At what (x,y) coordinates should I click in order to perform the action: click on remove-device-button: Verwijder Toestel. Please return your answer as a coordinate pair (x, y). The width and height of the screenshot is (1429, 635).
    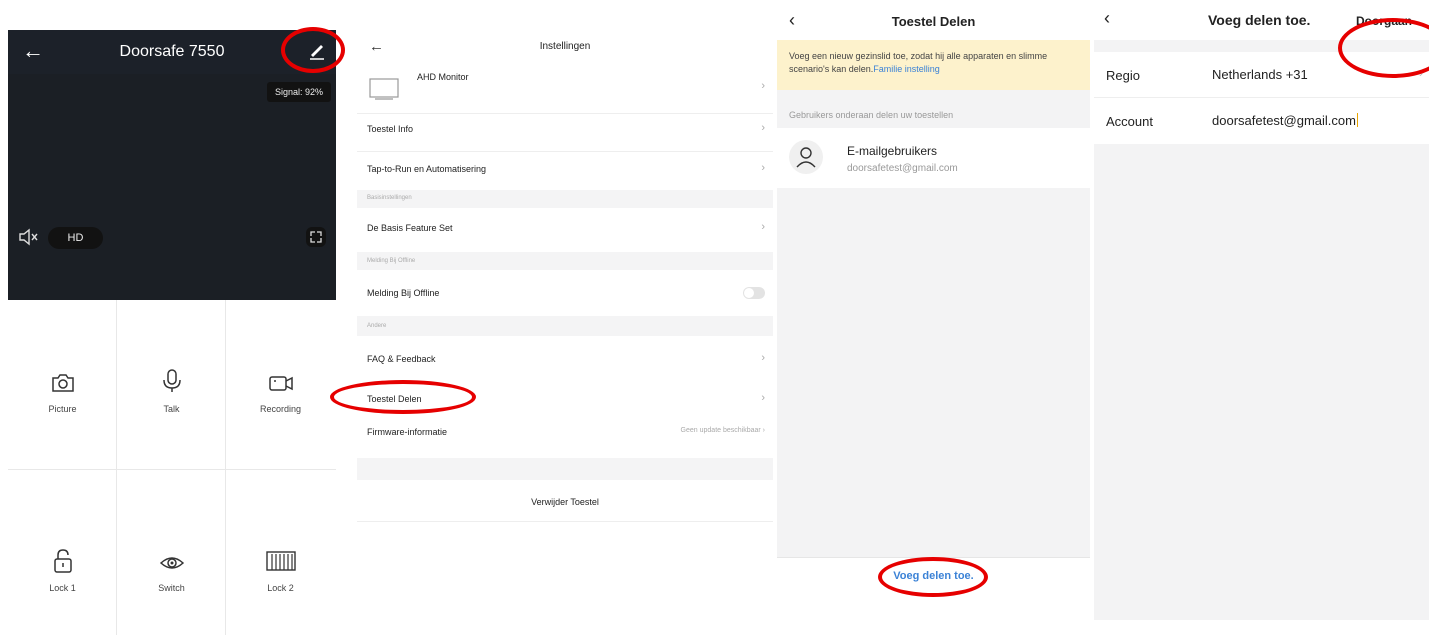
    Looking at the image, I should click on (565, 501).